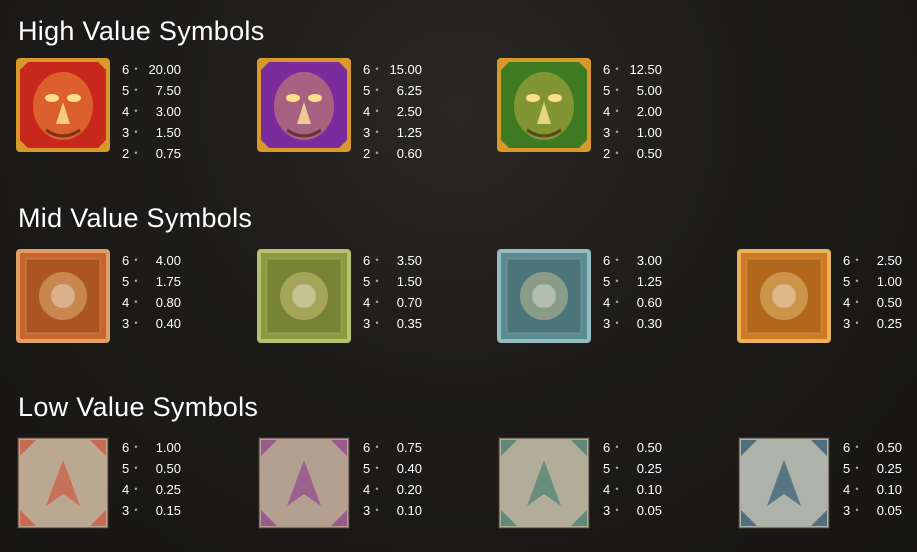 The image size is (917, 552). Describe the element at coordinates (632, 447) in the screenshot. I see `paytable-row: 6 • 0.50` at that location.